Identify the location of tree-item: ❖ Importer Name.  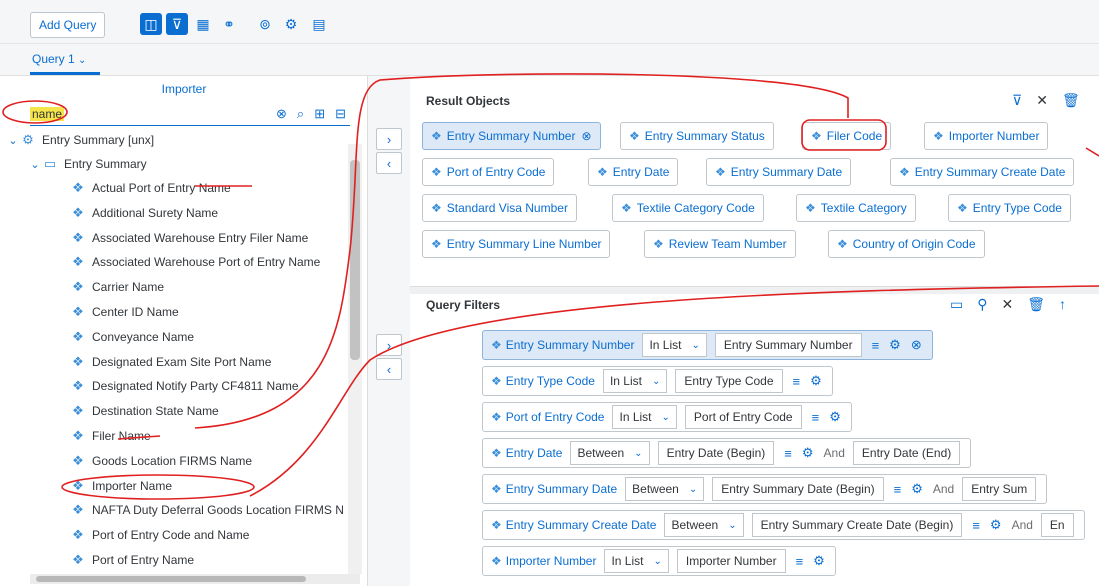
(121, 486).